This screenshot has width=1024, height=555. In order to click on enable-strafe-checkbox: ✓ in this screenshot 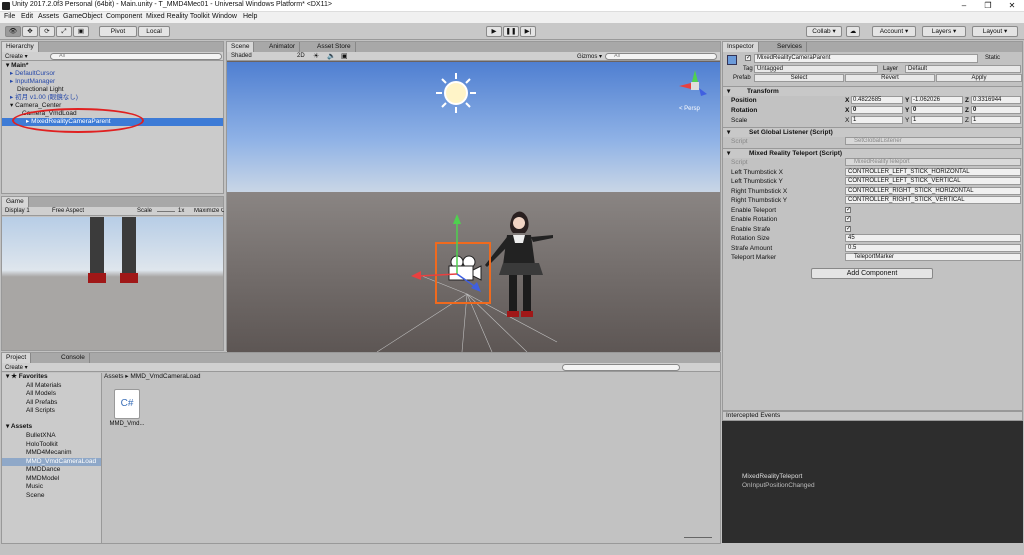, I will do `click(848, 228)`.